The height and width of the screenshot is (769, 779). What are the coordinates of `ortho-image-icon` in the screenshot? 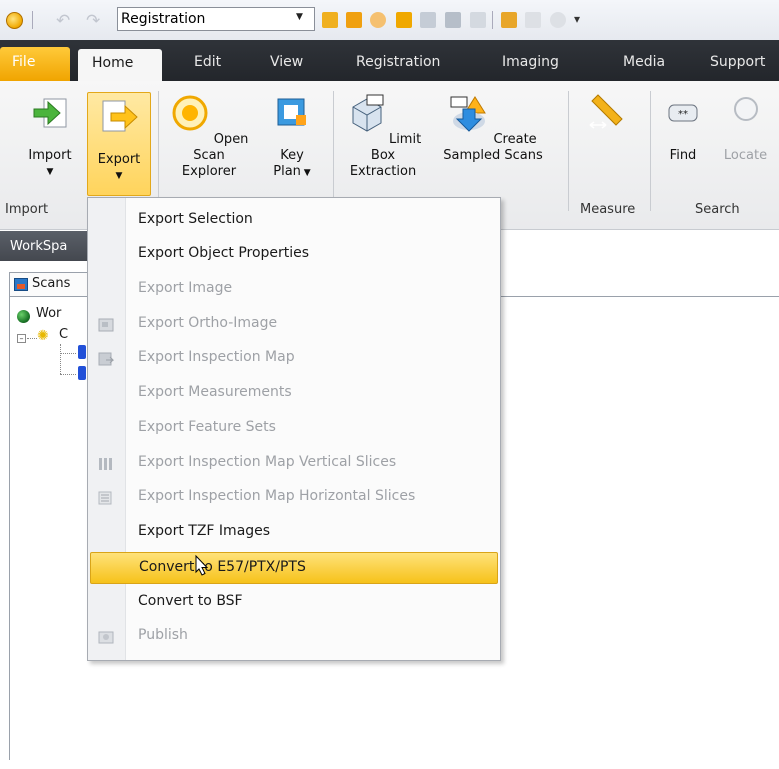 It's located at (106, 325).